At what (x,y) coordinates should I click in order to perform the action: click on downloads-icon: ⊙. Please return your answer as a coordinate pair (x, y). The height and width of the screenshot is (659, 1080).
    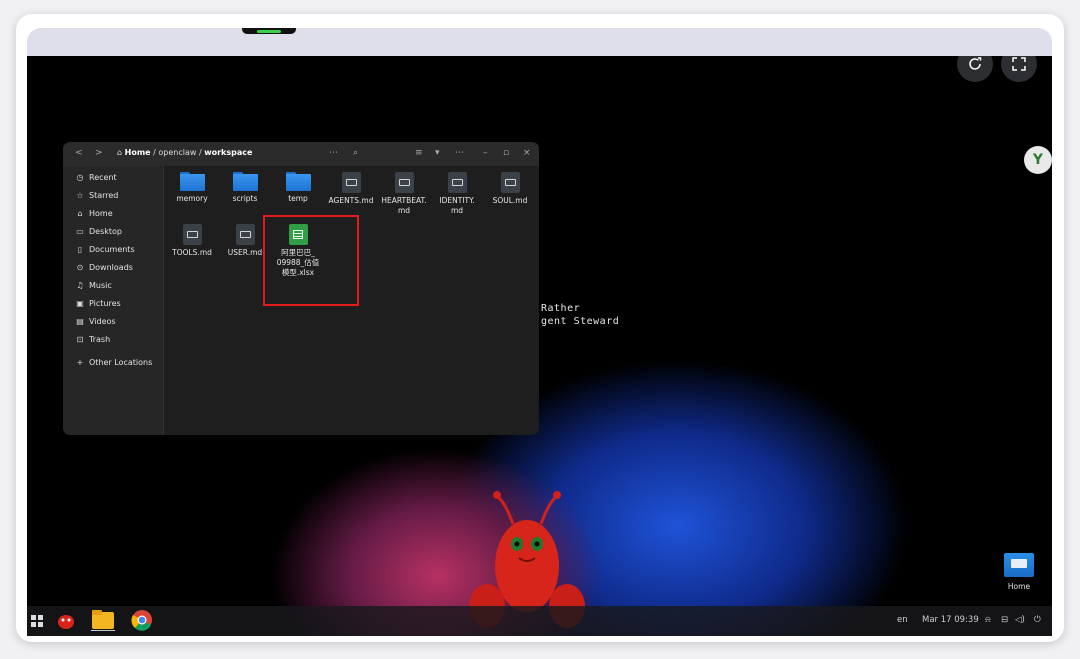
    Looking at the image, I should click on (80, 267).